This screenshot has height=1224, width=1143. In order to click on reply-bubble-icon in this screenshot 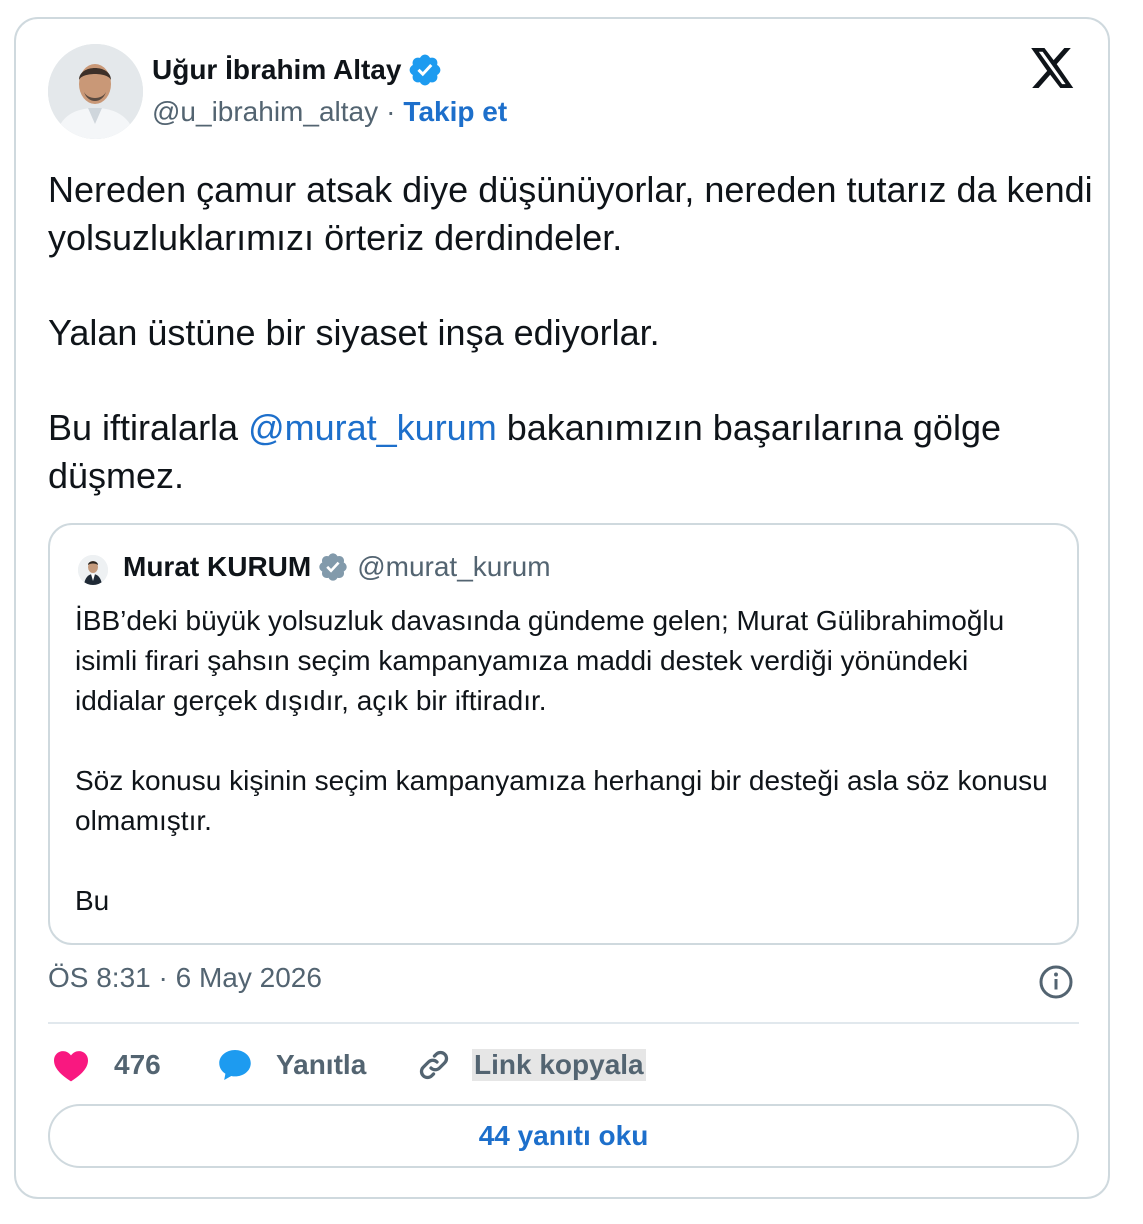, I will do `click(235, 1065)`.